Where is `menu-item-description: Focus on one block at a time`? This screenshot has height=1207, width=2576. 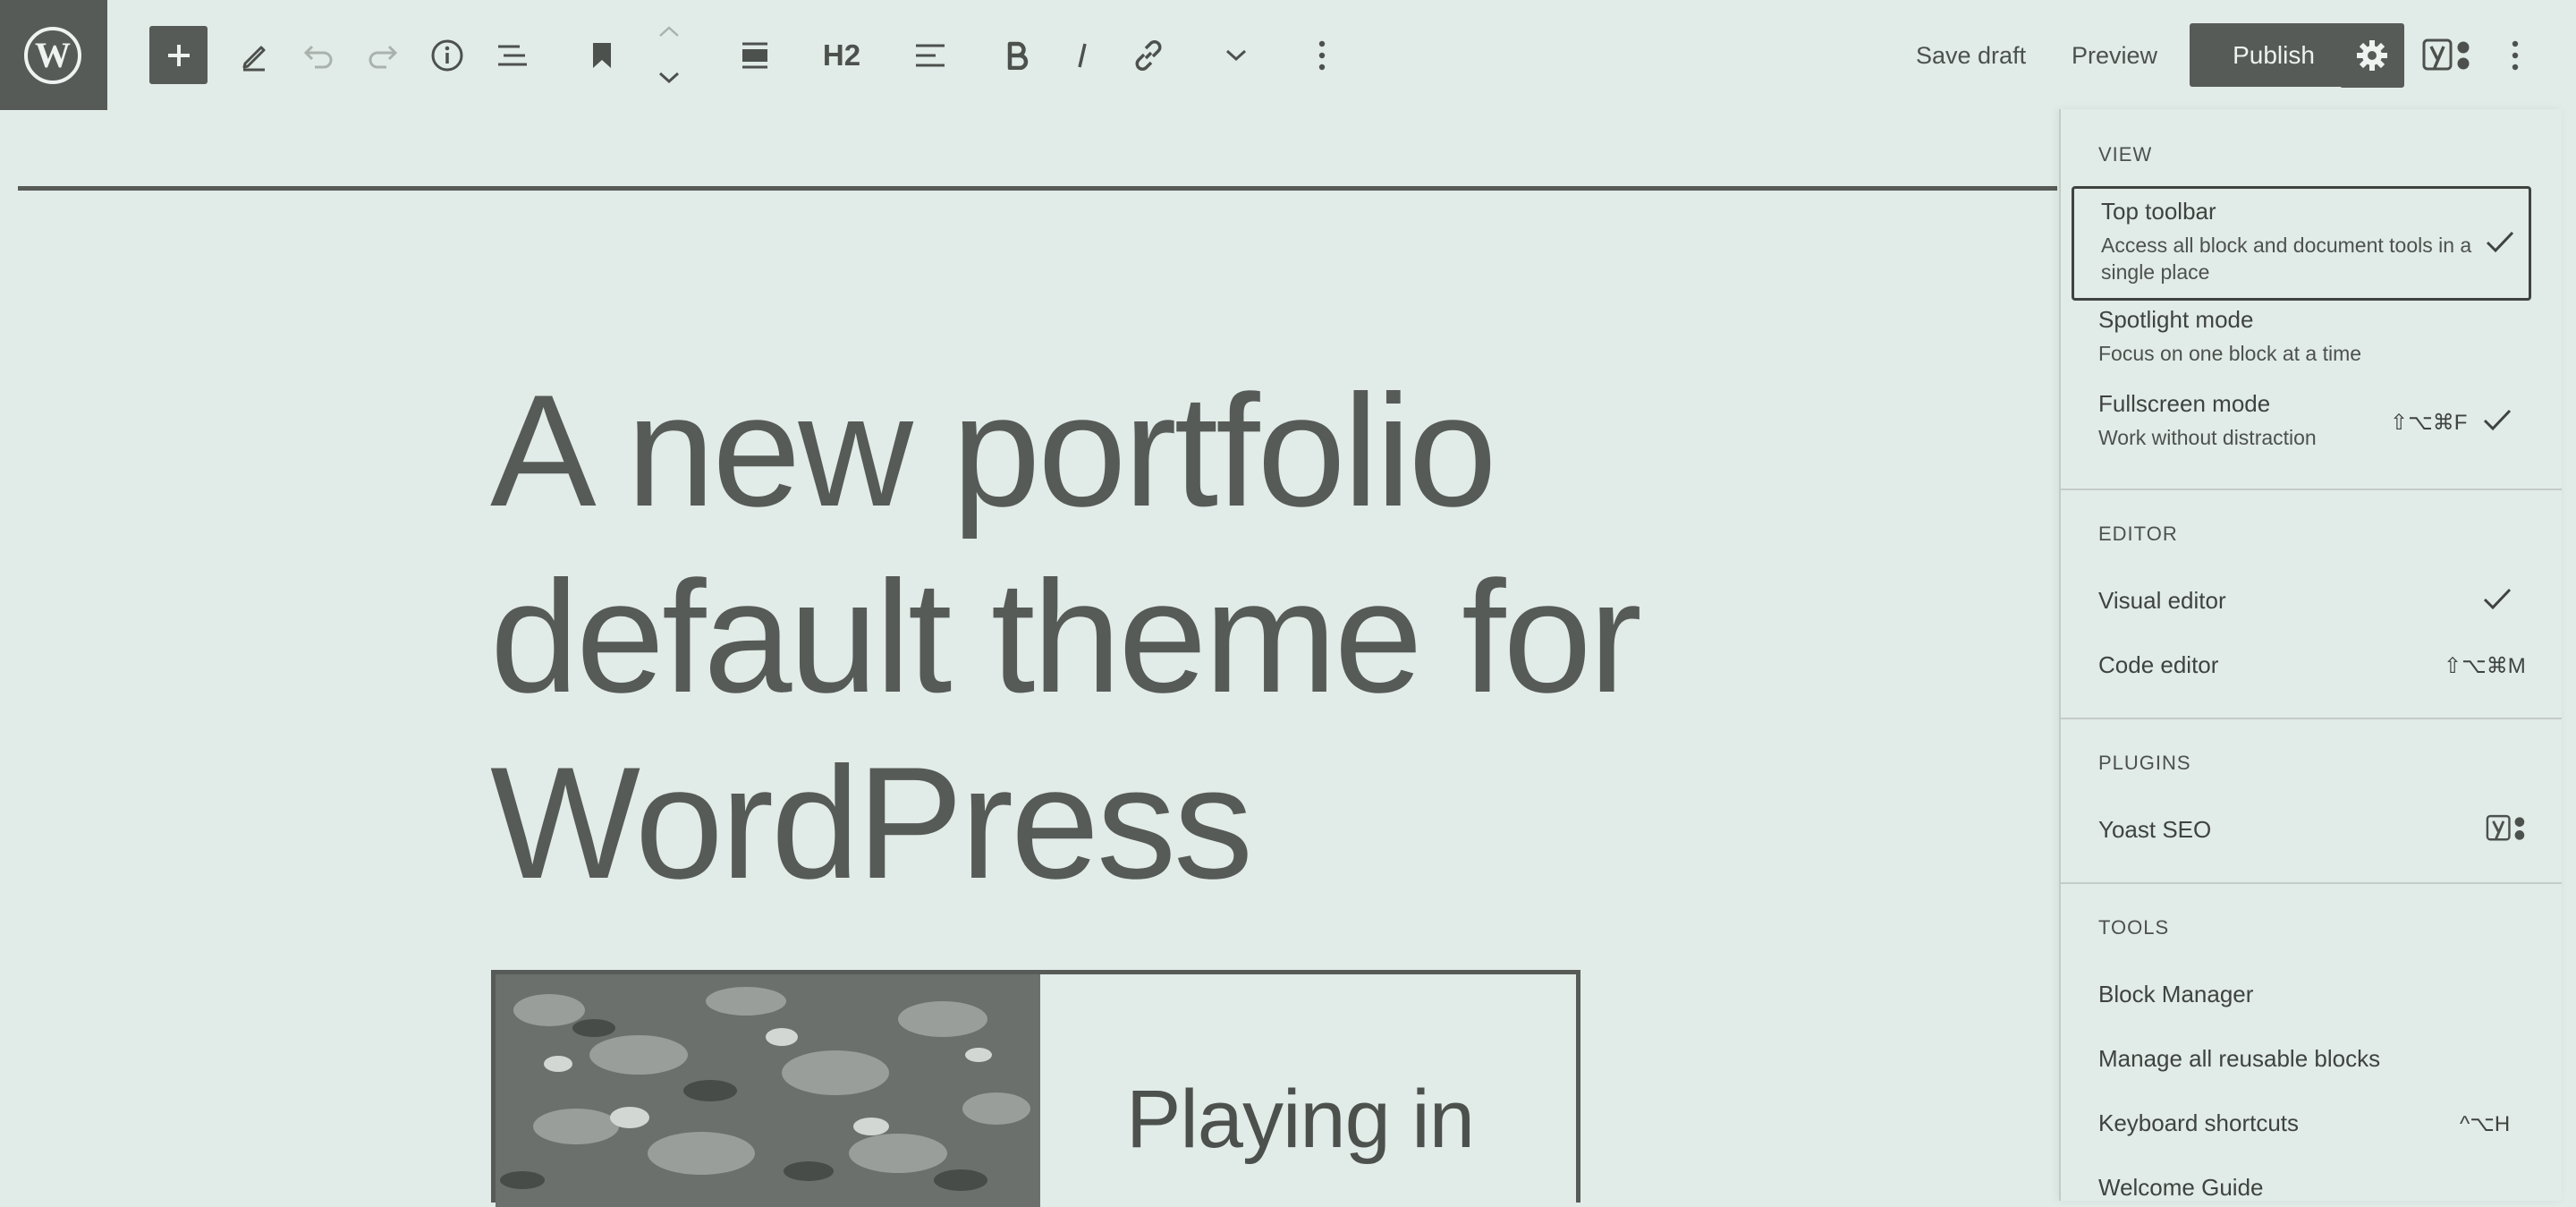
menu-item-description: Focus on one block at a time is located at coordinates (2230, 354).